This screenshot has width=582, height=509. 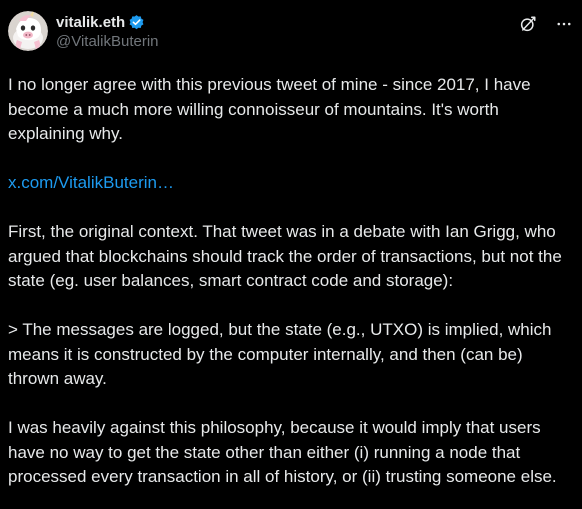 I want to click on handle: @VitalikButerin, so click(x=107, y=42).